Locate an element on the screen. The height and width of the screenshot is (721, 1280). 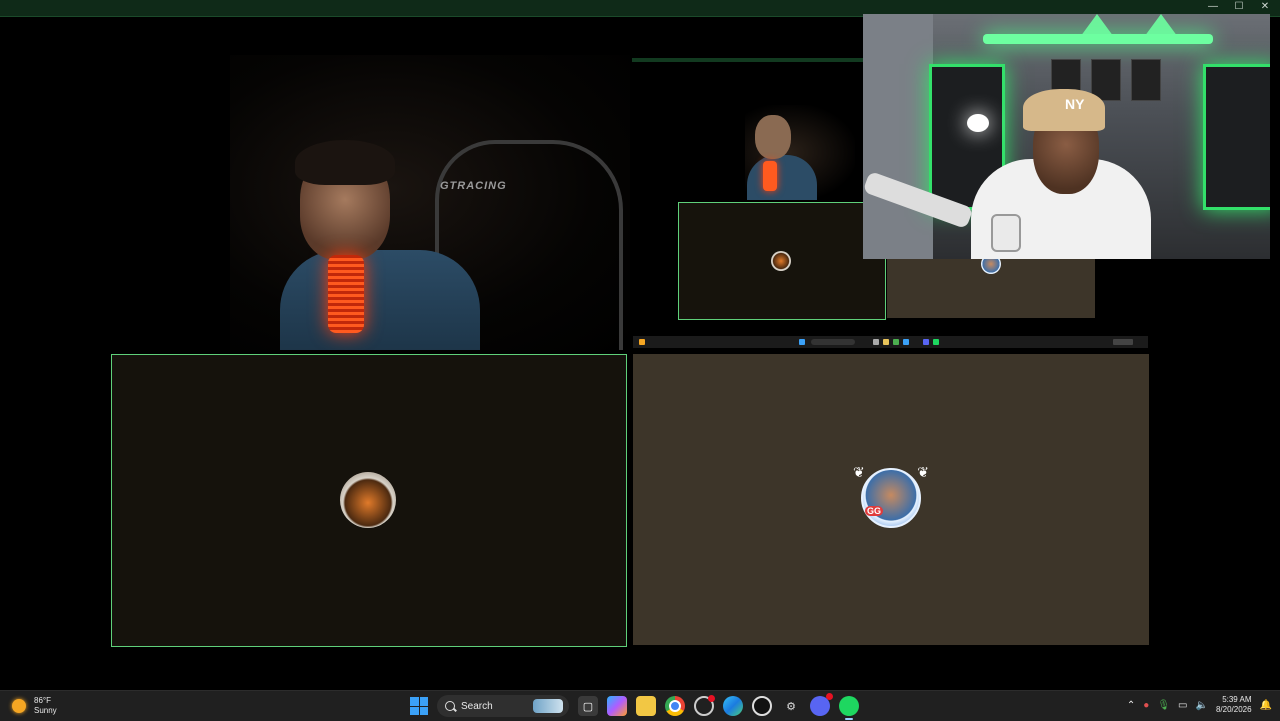
person-body is located at coordinates (380, 300).